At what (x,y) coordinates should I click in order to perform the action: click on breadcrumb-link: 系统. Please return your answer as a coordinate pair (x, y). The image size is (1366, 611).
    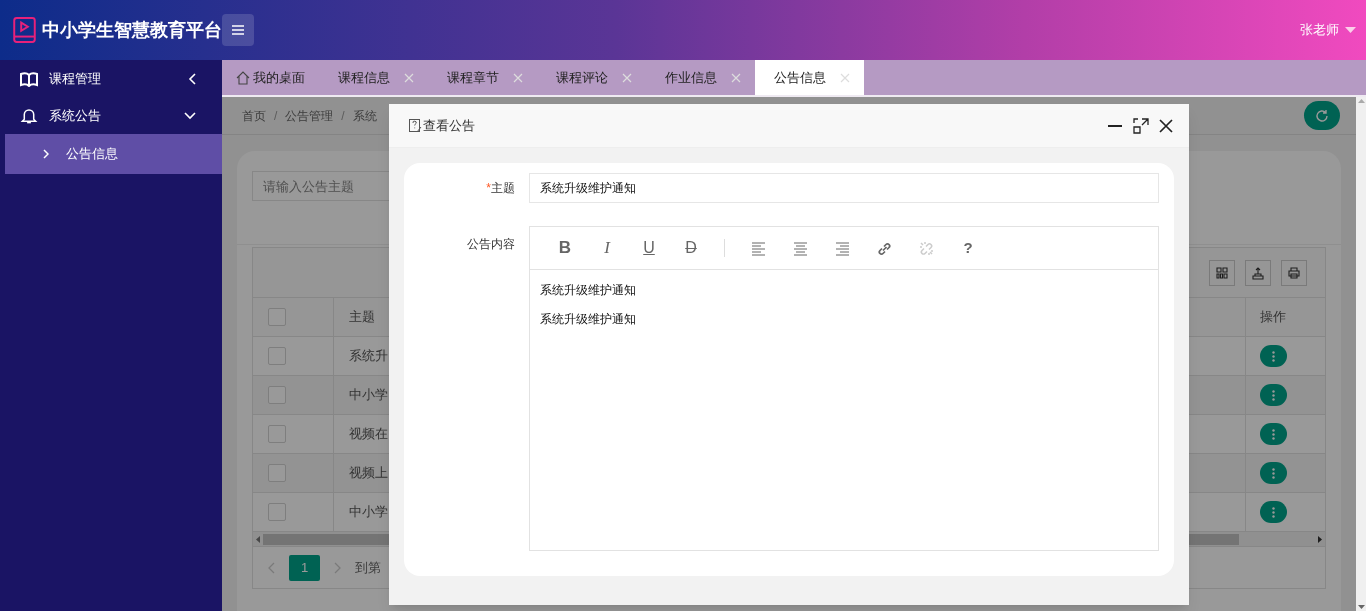
    Looking at the image, I should click on (364, 115).